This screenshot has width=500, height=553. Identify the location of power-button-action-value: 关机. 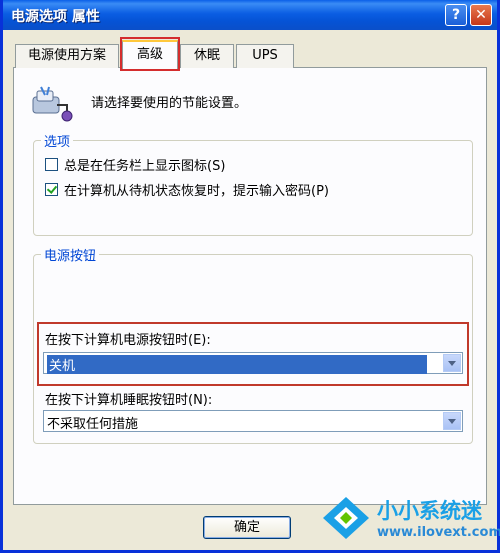
(237, 364).